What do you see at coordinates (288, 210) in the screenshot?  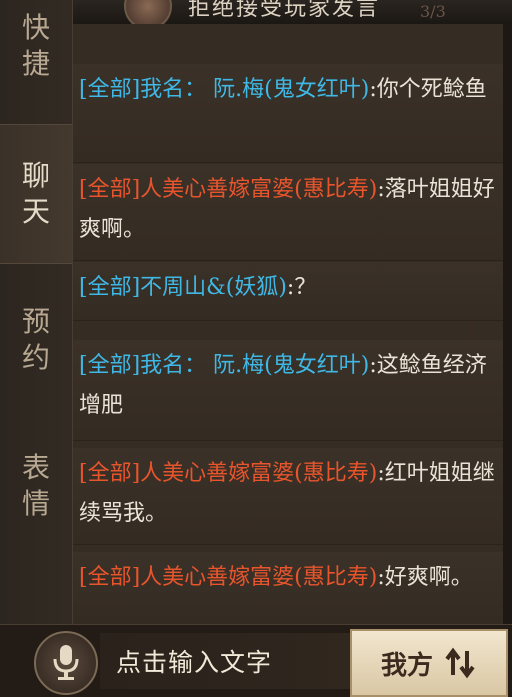 I see `chat-message-body: [全部]人美心善嫁富婆(惠比寿):落叶姐姐好爽啊。` at bounding box center [288, 210].